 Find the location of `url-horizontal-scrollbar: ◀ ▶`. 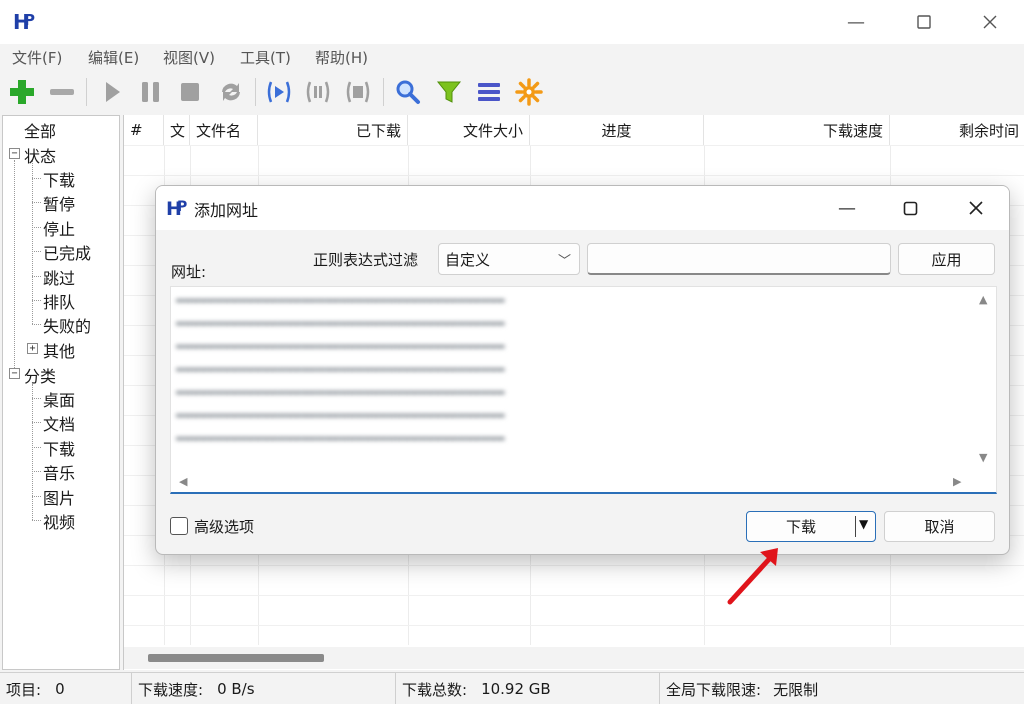

url-horizontal-scrollbar: ◀ ▶ is located at coordinates (573, 482).